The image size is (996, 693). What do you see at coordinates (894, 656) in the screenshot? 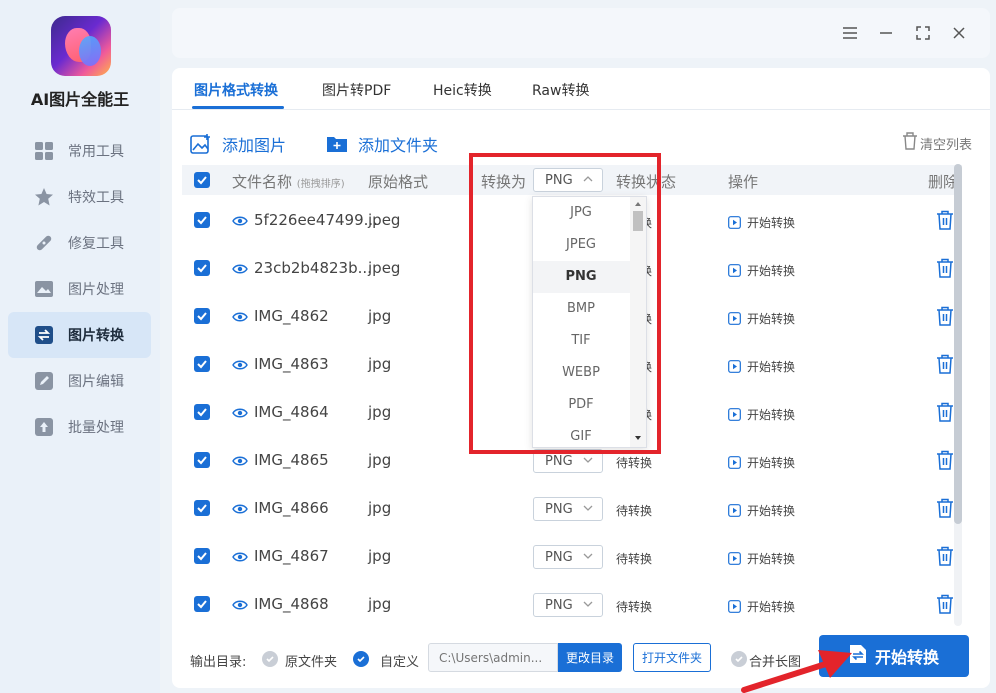
I see `start-convert-button: 开始转换` at bounding box center [894, 656].